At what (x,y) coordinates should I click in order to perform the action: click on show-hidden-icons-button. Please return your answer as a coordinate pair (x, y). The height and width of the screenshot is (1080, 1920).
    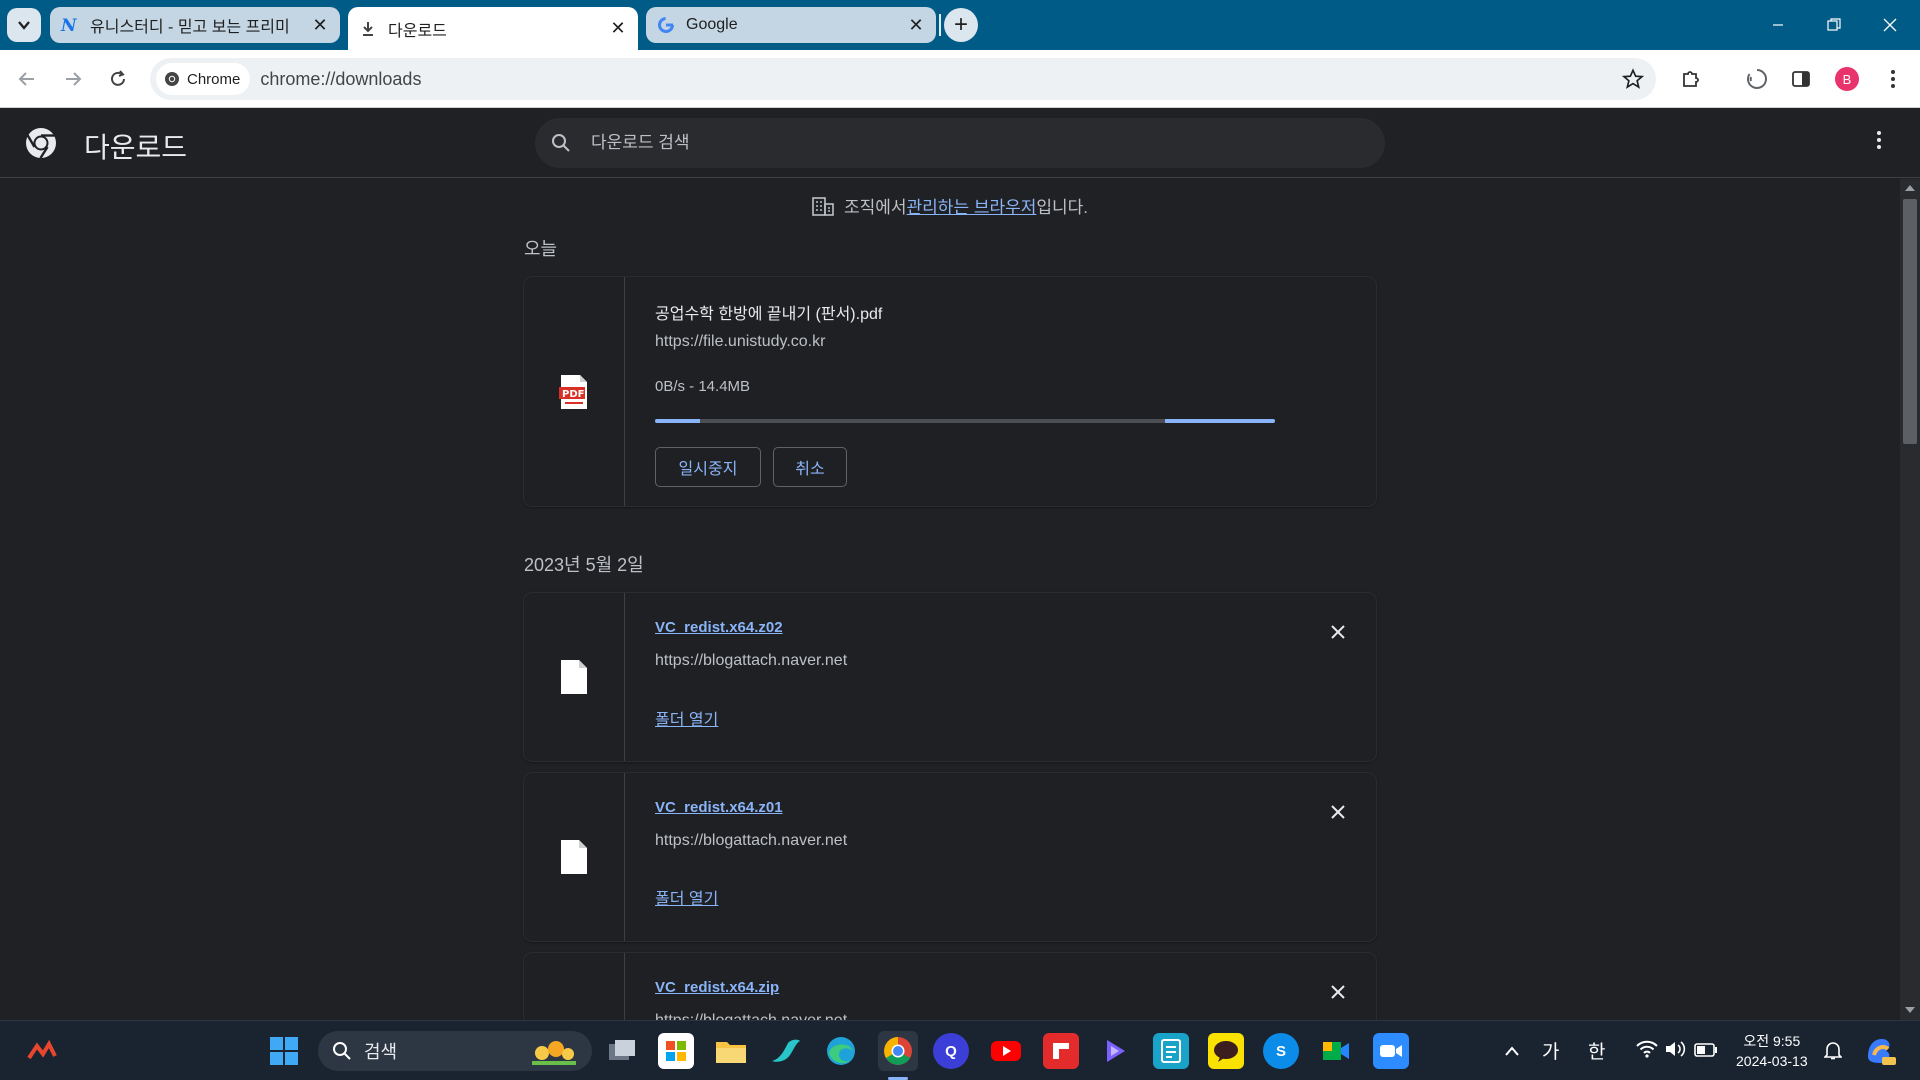
    Looking at the image, I should click on (1512, 1052).